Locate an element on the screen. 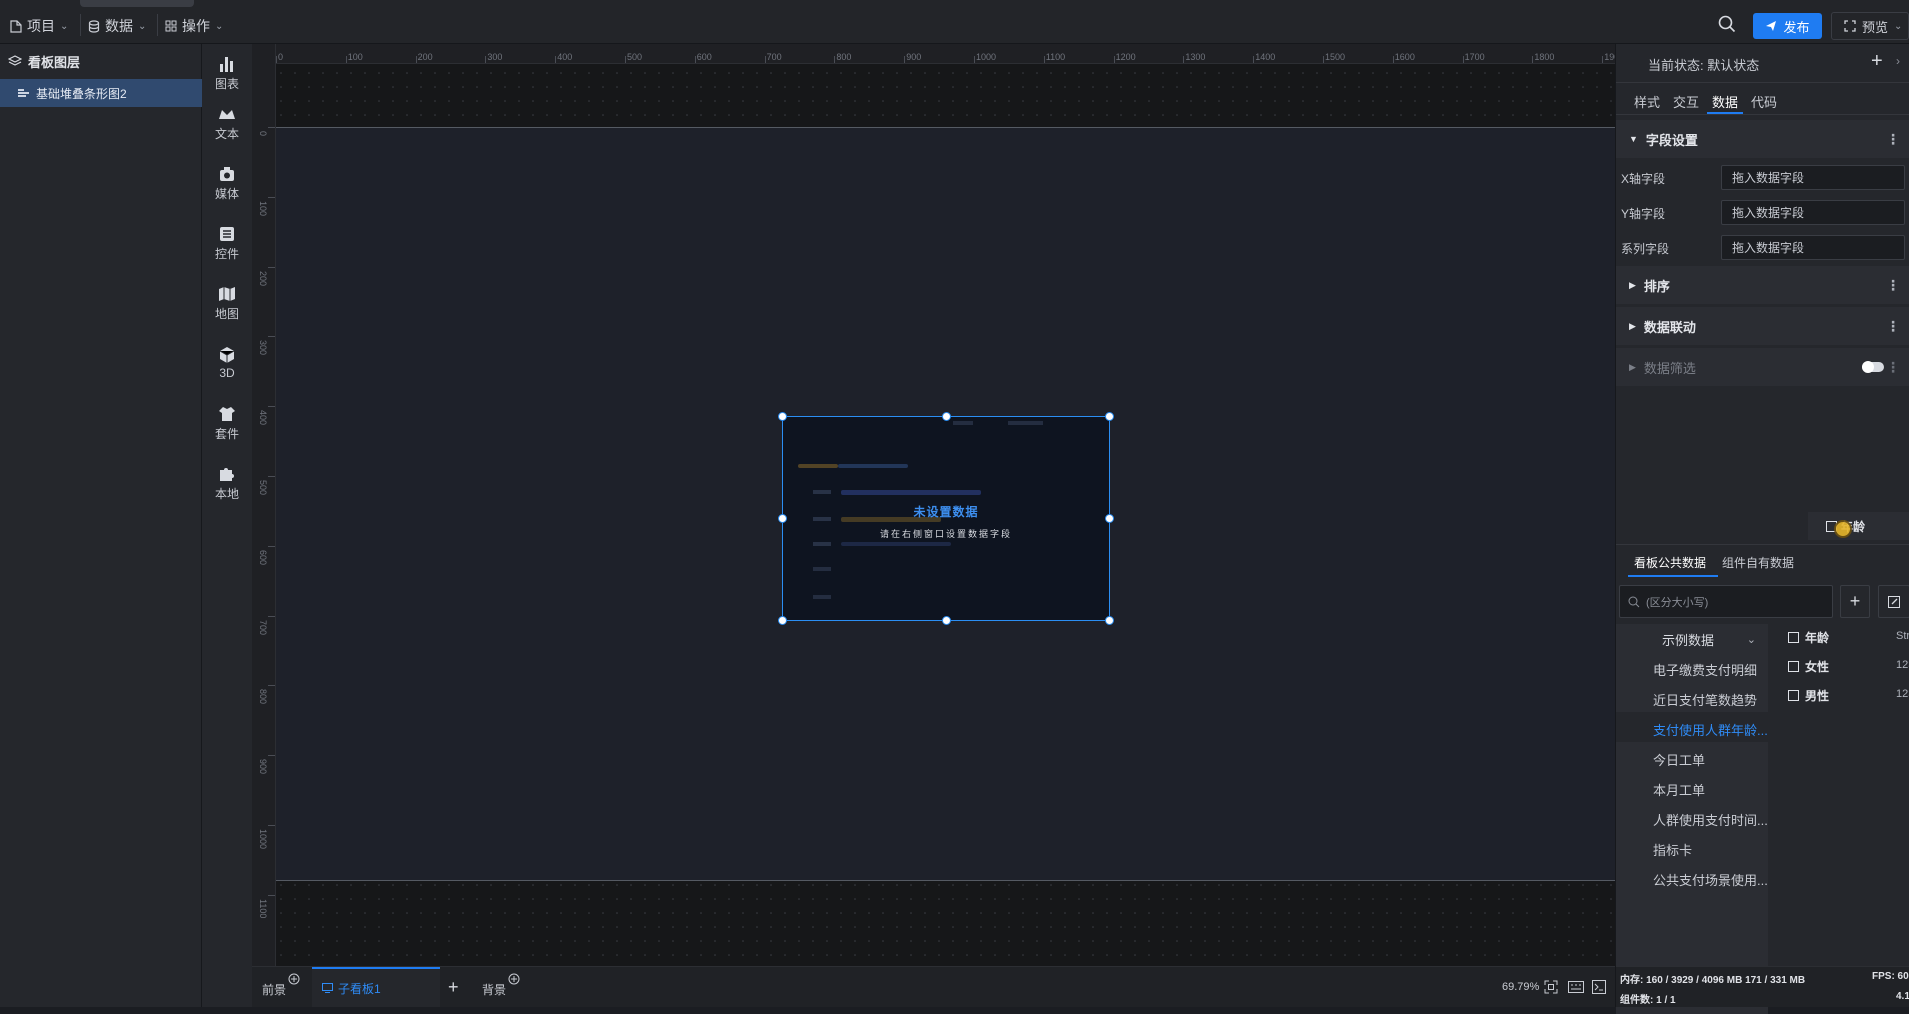 The image size is (1909, 1014). dataset-field-name: 年龄 is located at coordinates (1817, 638).